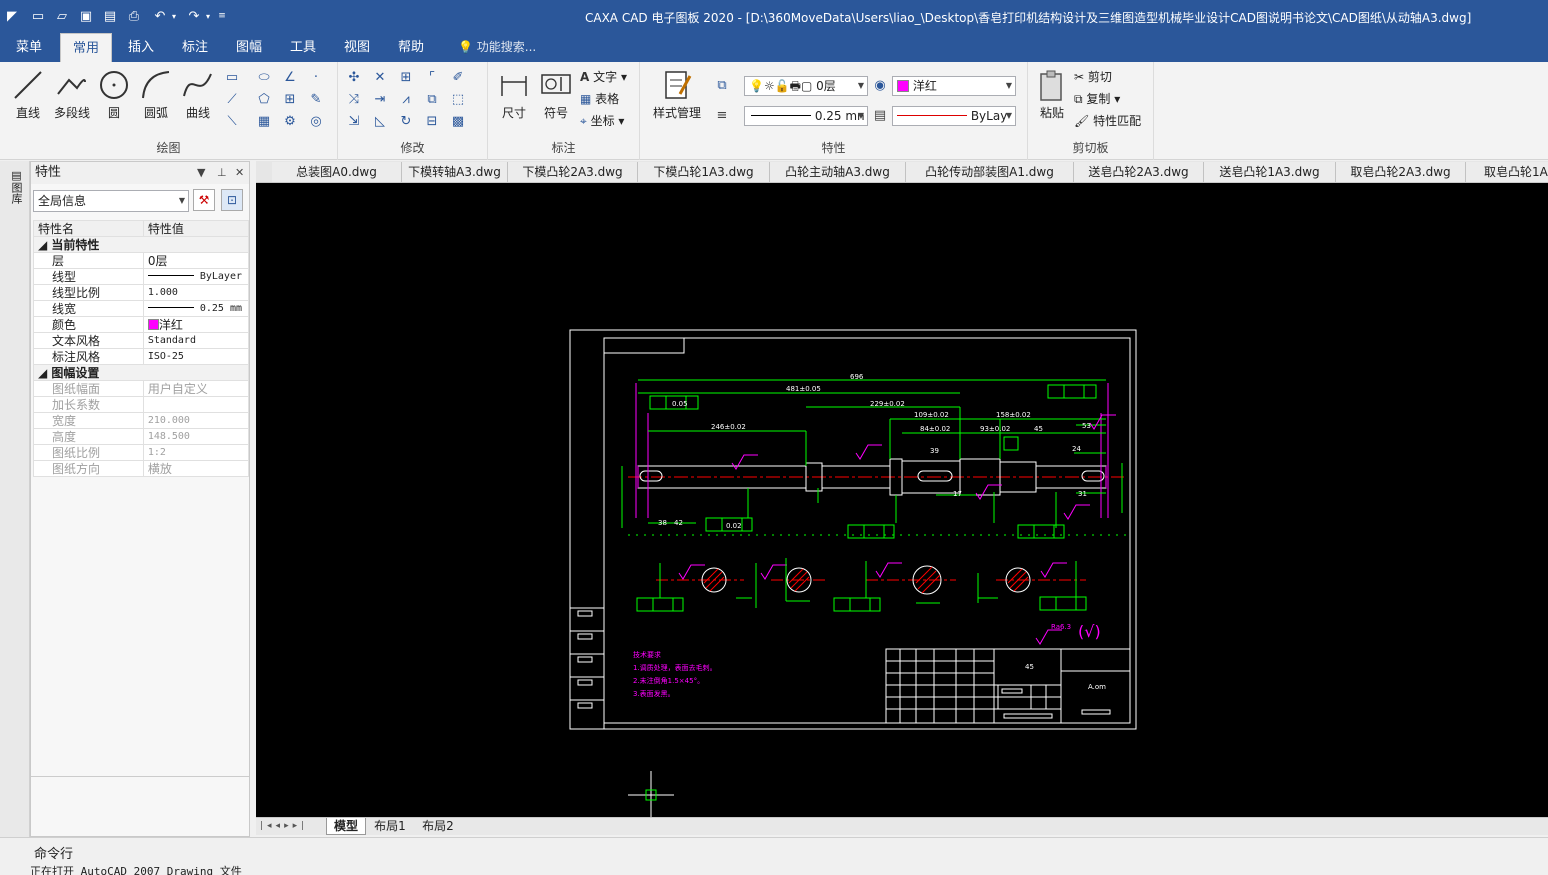 This screenshot has width=1548, height=875. I want to click on section-current: ◢ 当前特性, so click(141, 244).